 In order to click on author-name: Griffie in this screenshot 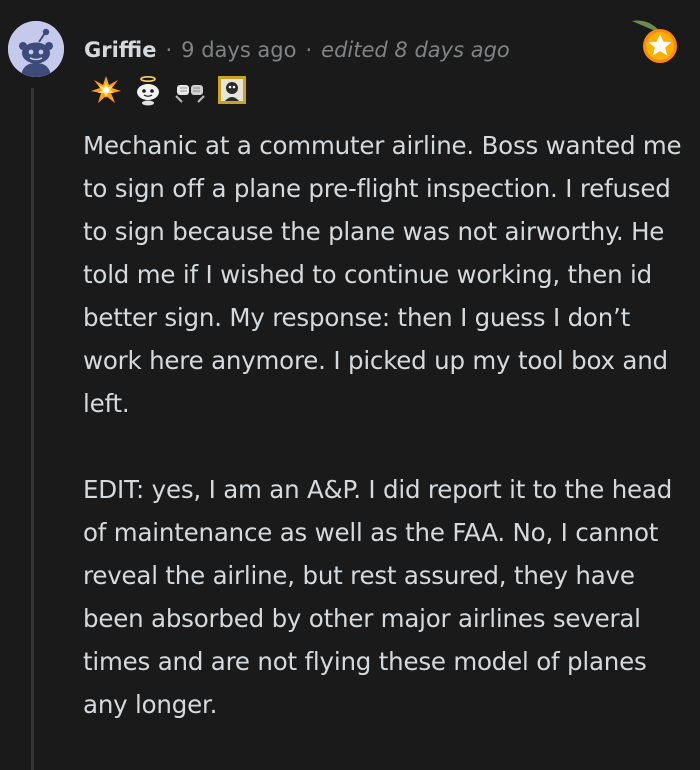, I will do `click(120, 50)`.